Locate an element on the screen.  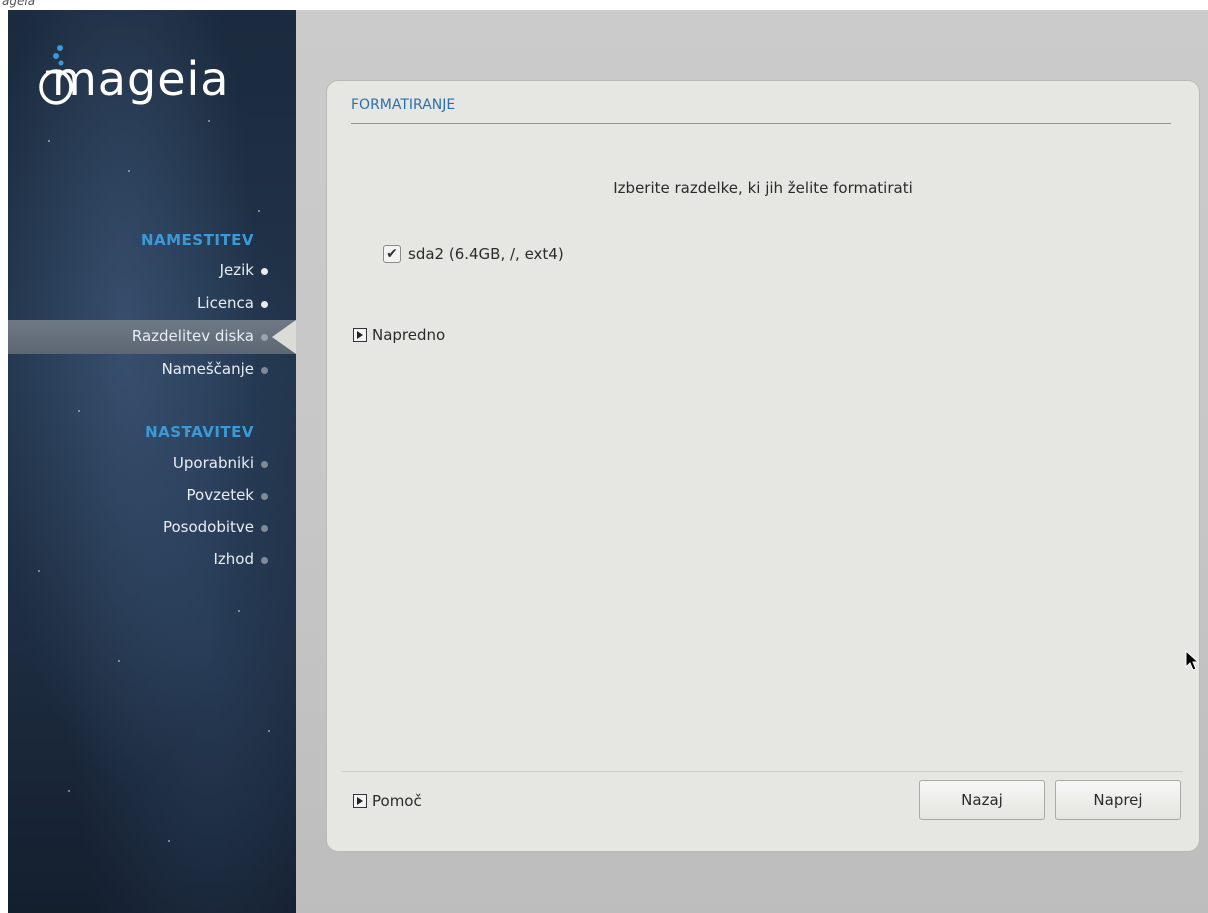
section-title-configuration: NASTAVITEV is located at coordinates (199, 432).